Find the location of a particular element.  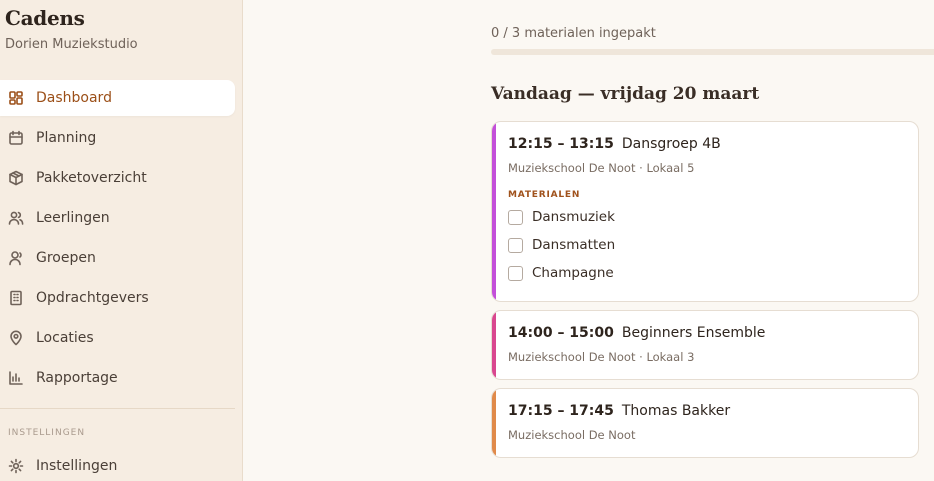

materials-label: MATERIALEN is located at coordinates (544, 195).